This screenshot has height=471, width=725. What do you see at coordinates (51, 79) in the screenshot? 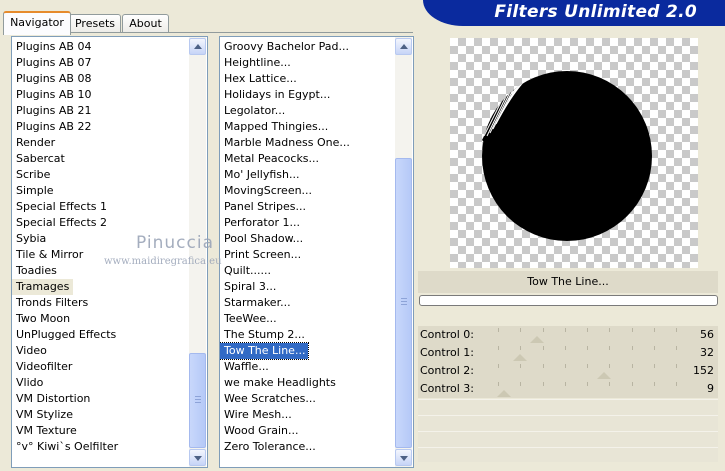
I see `category-list-item: Plugins AB 08` at bounding box center [51, 79].